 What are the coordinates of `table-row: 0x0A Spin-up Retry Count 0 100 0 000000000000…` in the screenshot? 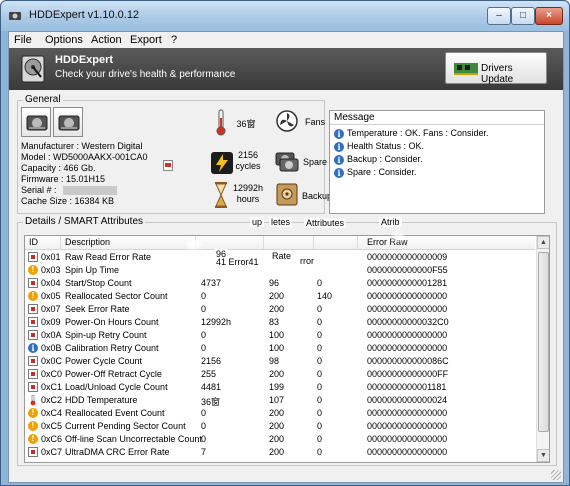 It's located at (280, 335).